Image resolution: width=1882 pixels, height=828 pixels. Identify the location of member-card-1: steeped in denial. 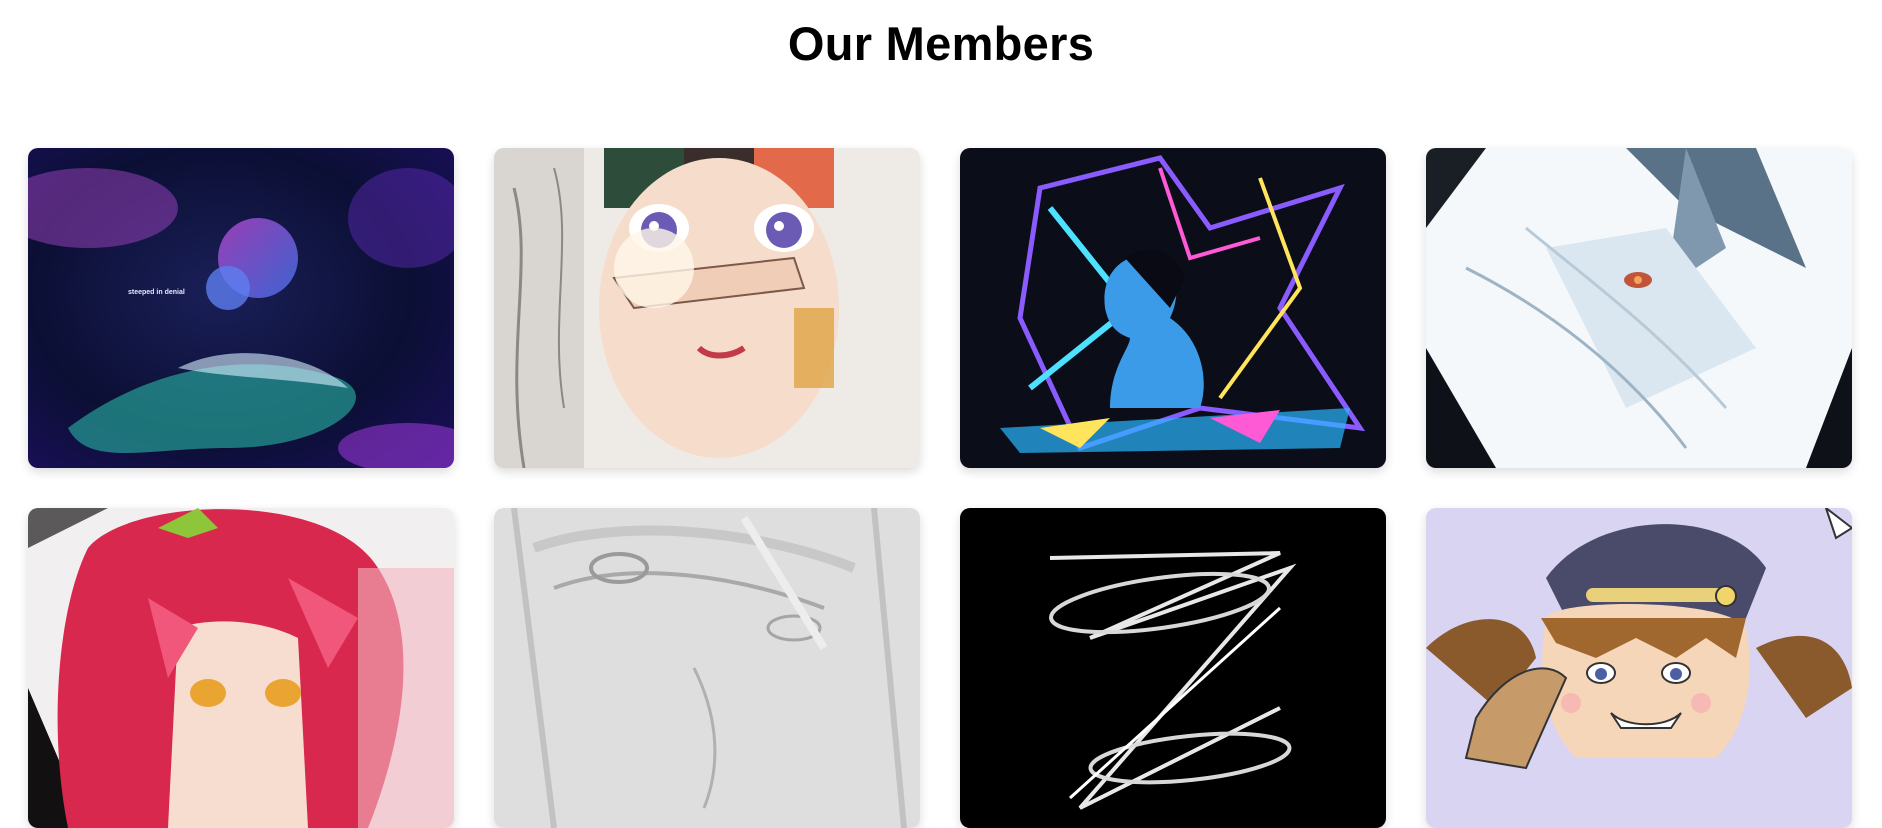
(241, 308).